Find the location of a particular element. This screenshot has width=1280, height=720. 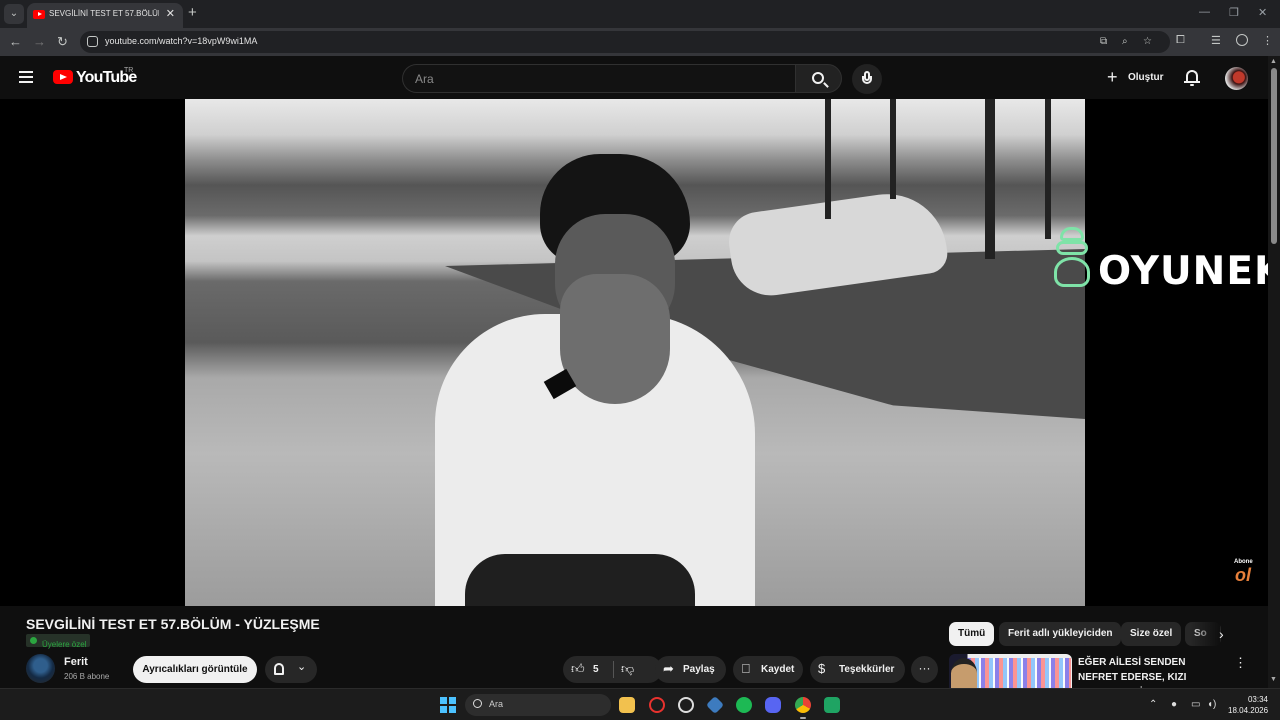

green-app-icon is located at coordinates (832, 705).